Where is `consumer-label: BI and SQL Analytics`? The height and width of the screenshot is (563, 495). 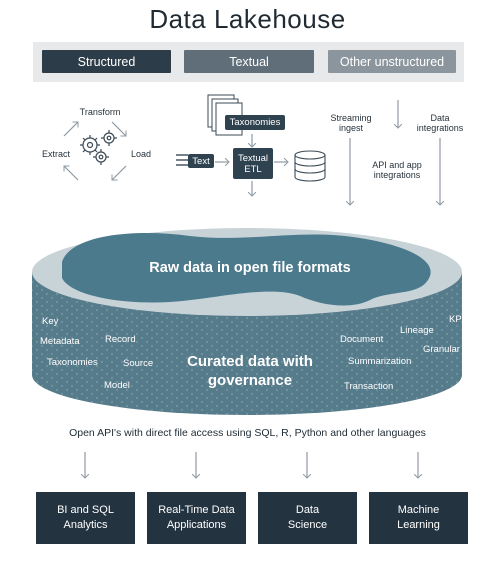
consumer-label: BI and SQL Analytics is located at coordinates (85, 517).